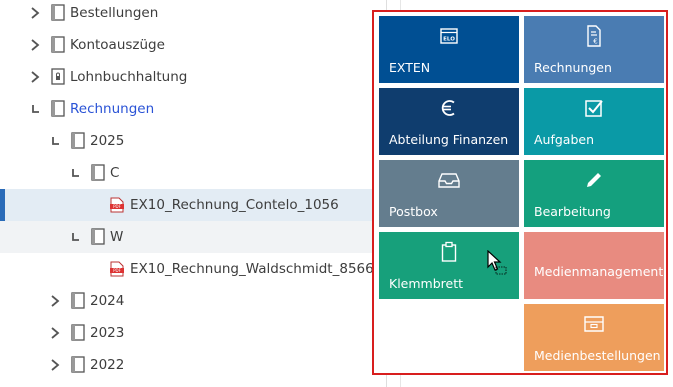 The image size is (673, 387). Describe the element at coordinates (449, 36) in the screenshot. I see `elo-window-icon: ELO` at that location.